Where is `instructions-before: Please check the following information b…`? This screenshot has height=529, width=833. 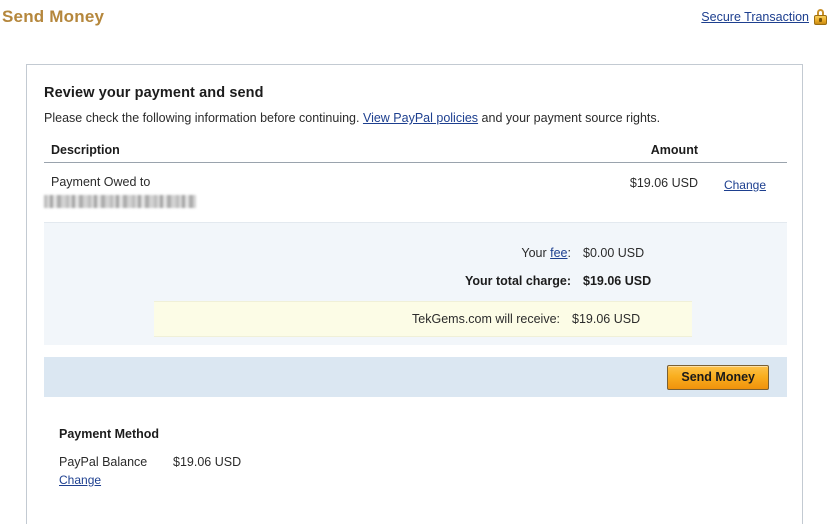 instructions-before: Please check the following information b… is located at coordinates (203, 118).